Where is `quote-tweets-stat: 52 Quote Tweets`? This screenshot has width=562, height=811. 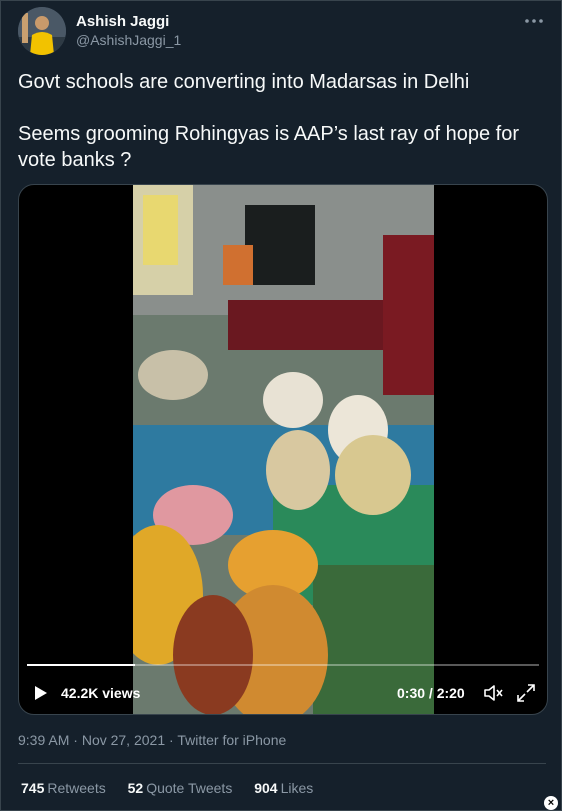
quote-tweets-stat: 52 Quote Tweets is located at coordinates (180, 788).